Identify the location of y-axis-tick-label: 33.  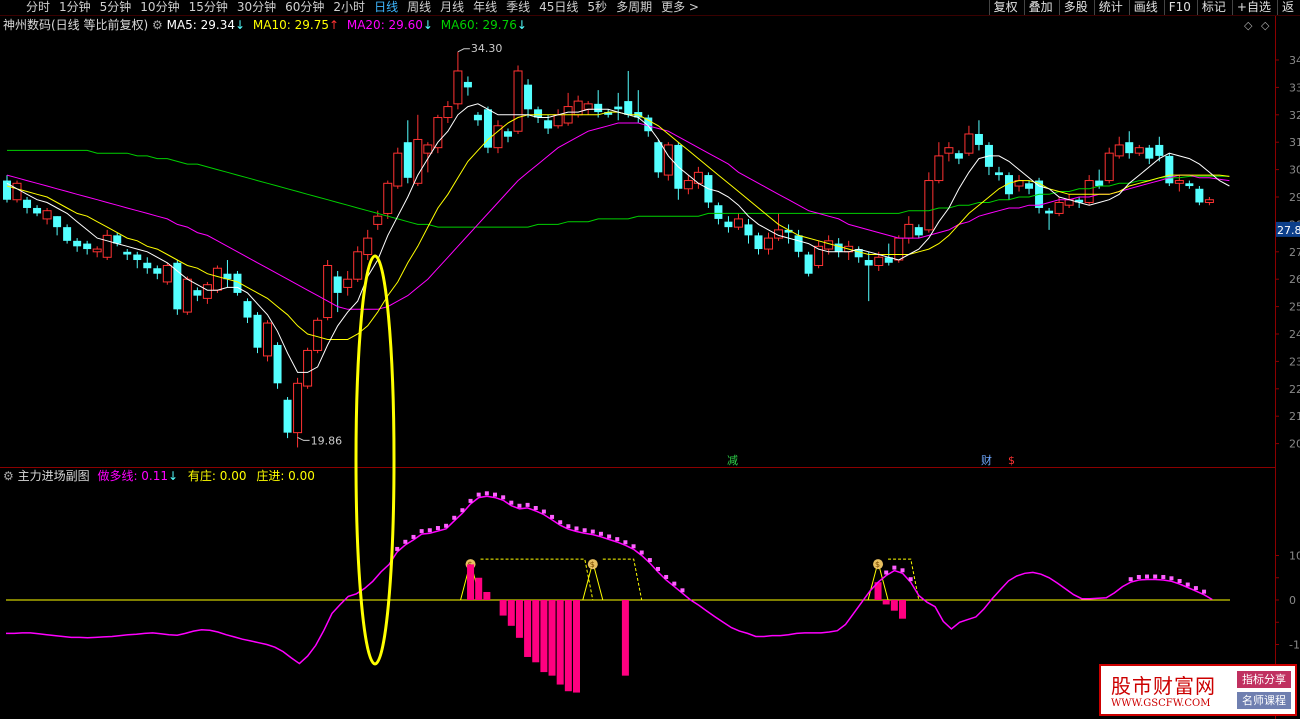
(1294, 87).